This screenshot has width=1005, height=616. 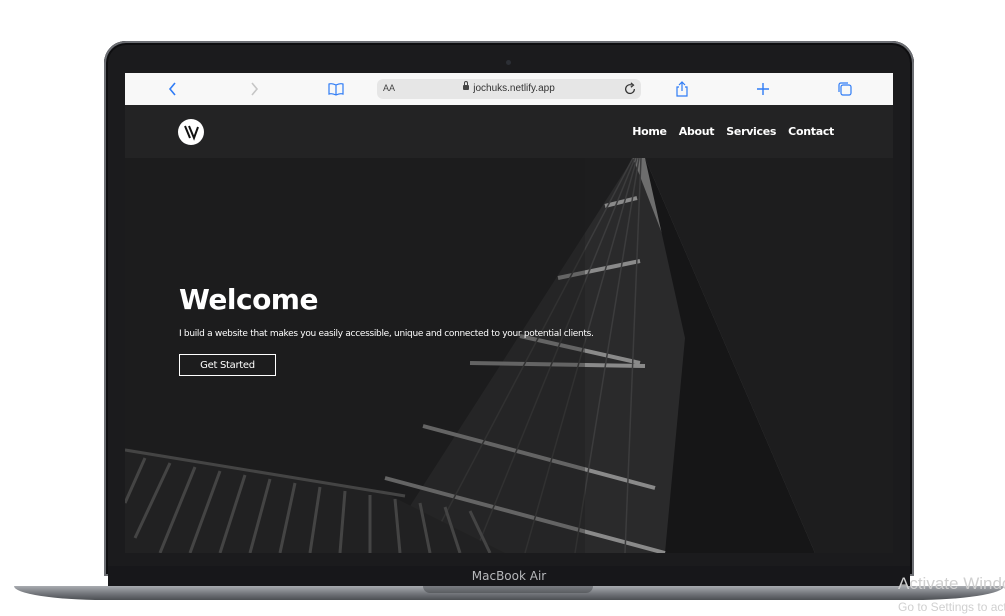 I want to click on nav-services-link: Services, so click(x=751, y=131).